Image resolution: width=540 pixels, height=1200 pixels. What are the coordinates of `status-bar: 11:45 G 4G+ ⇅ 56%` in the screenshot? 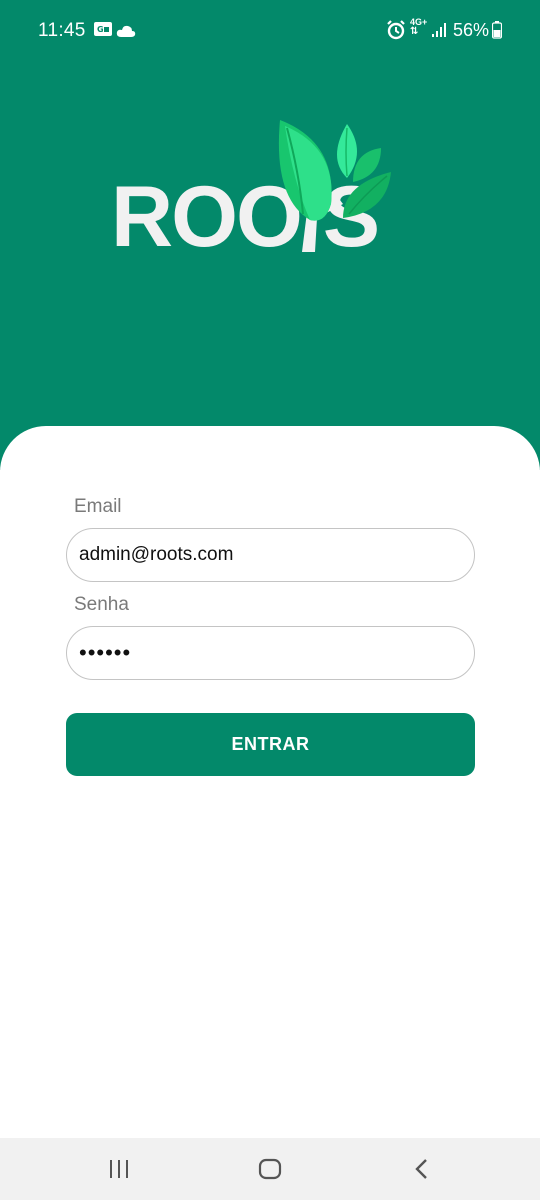 It's located at (270, 31).